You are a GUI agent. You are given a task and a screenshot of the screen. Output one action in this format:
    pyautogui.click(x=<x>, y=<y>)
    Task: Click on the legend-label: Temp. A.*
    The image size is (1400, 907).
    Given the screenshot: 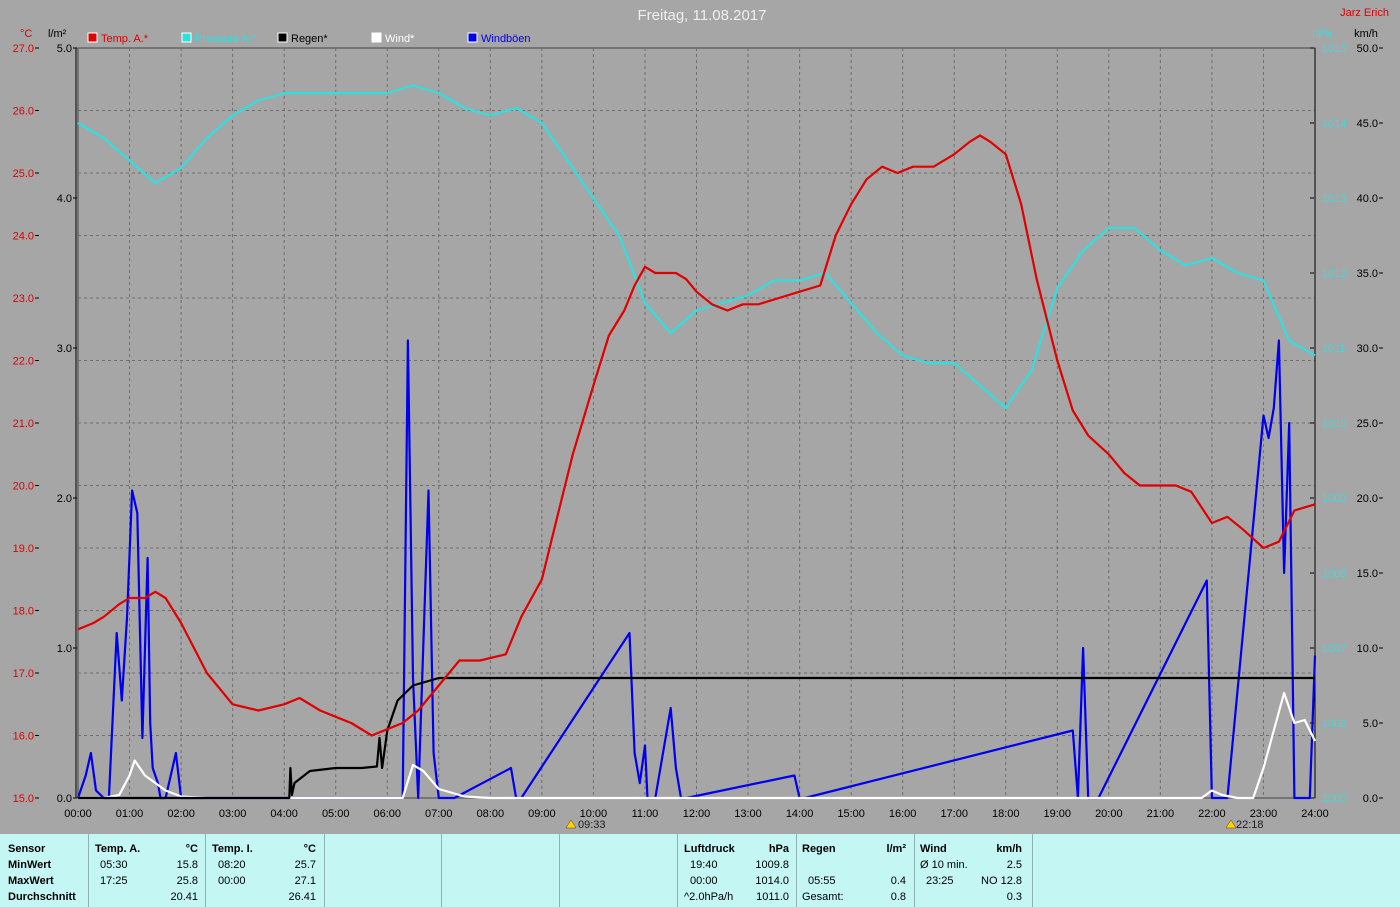 What is the action you would take?
    pyautogui.click(x=125, y=39)
    